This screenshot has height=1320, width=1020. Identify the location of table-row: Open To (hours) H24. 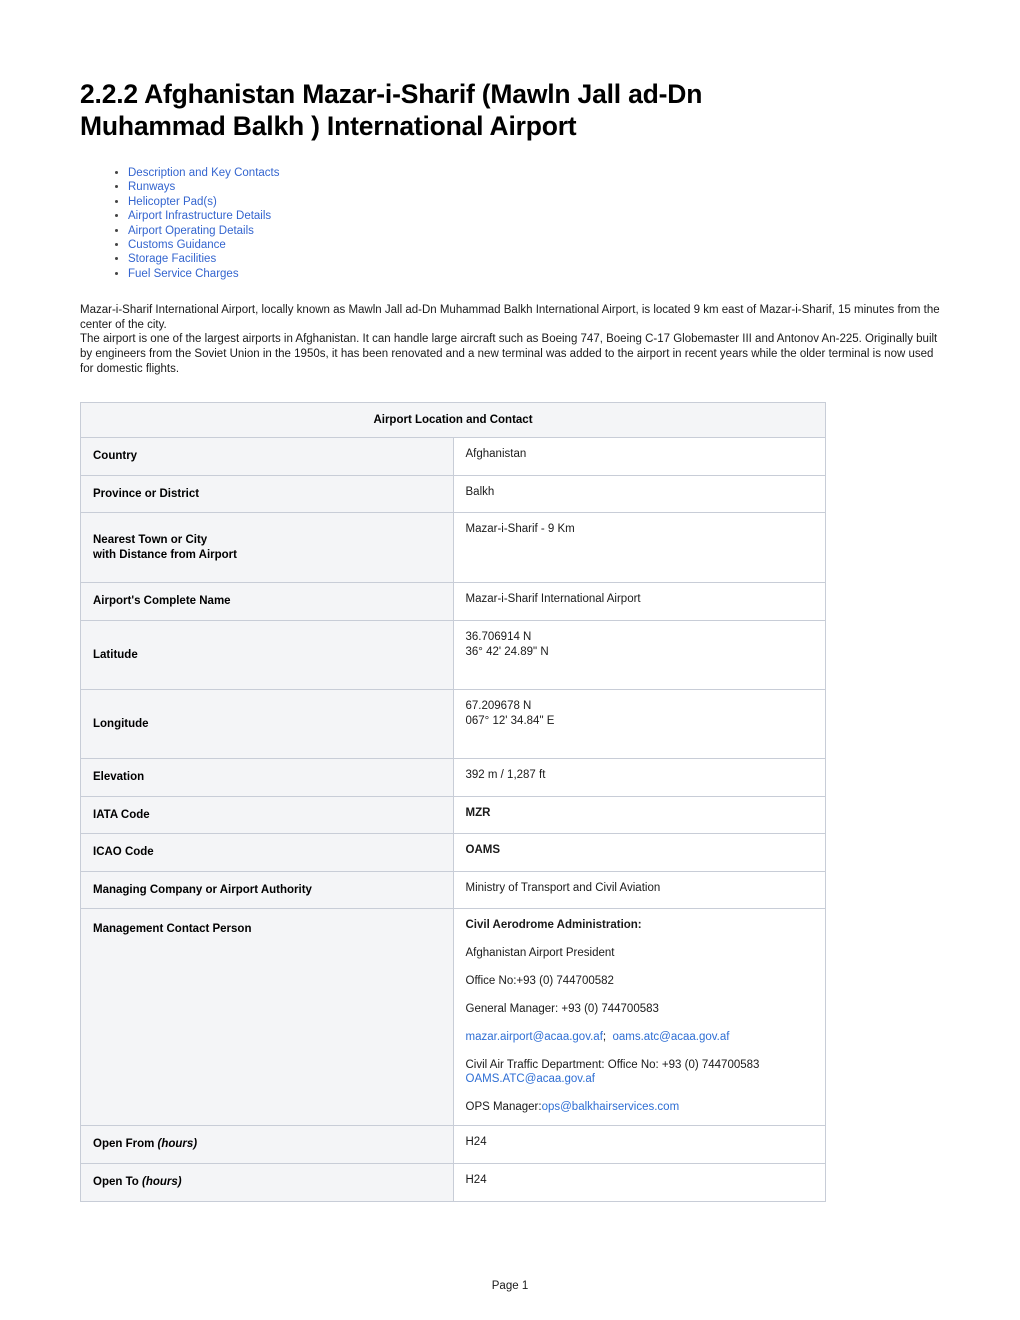
(453, 1182).